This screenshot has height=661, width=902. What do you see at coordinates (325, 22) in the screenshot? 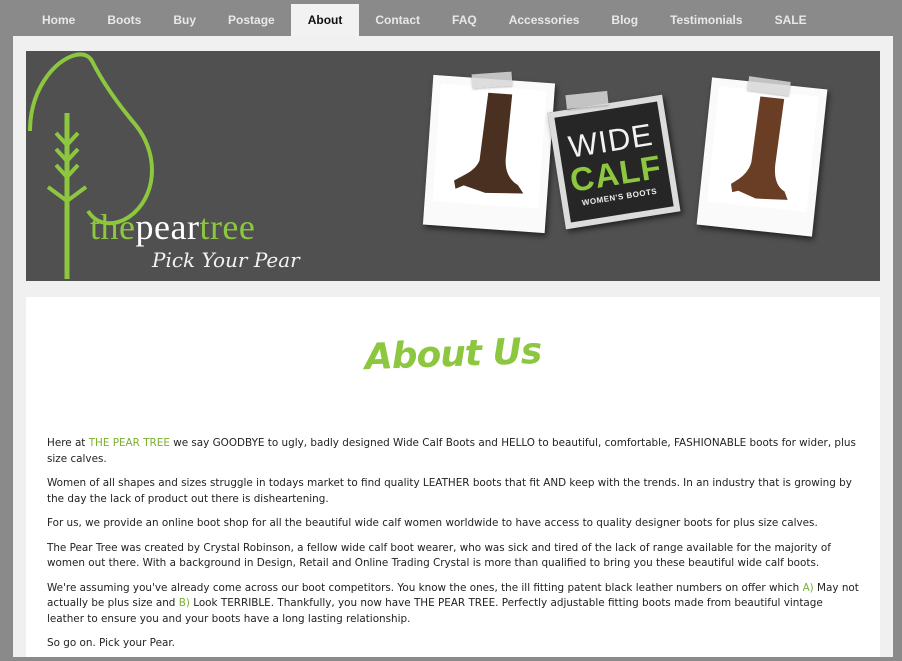
I see `nav-about: About` at bounding box center [325, 22].